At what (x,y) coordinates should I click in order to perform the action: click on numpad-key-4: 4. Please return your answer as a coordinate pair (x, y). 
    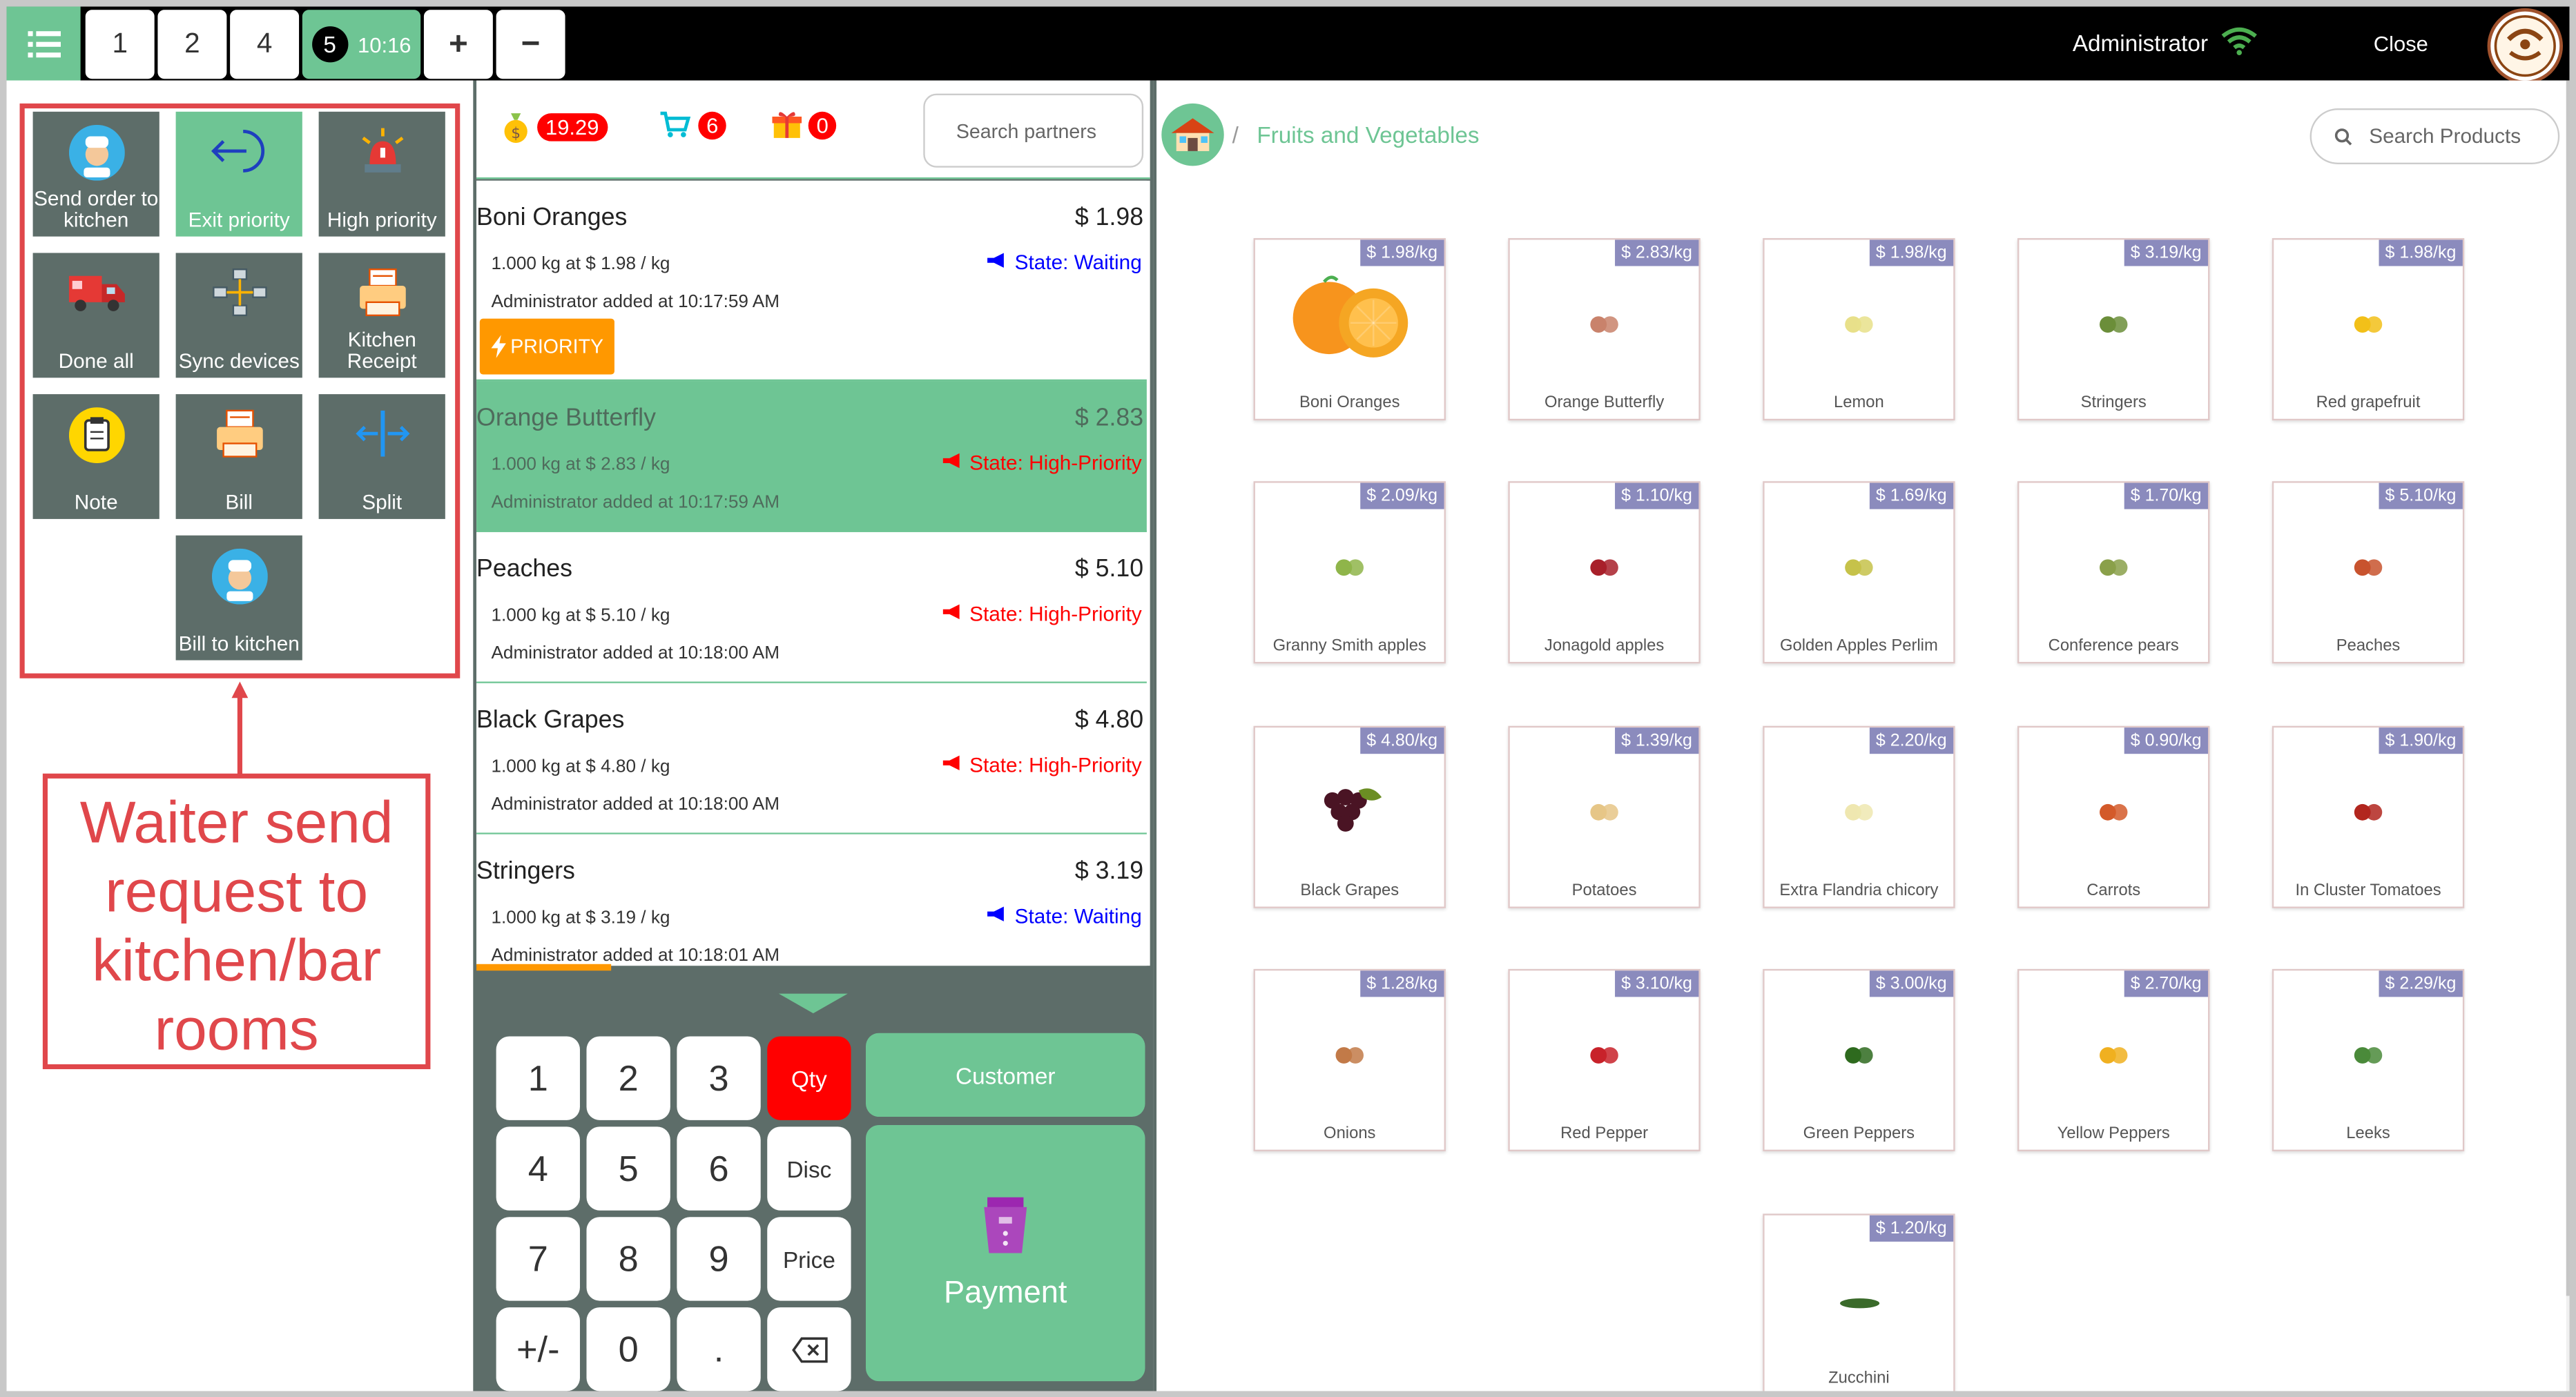
    Looking at the image, I should click on (538, 1168).